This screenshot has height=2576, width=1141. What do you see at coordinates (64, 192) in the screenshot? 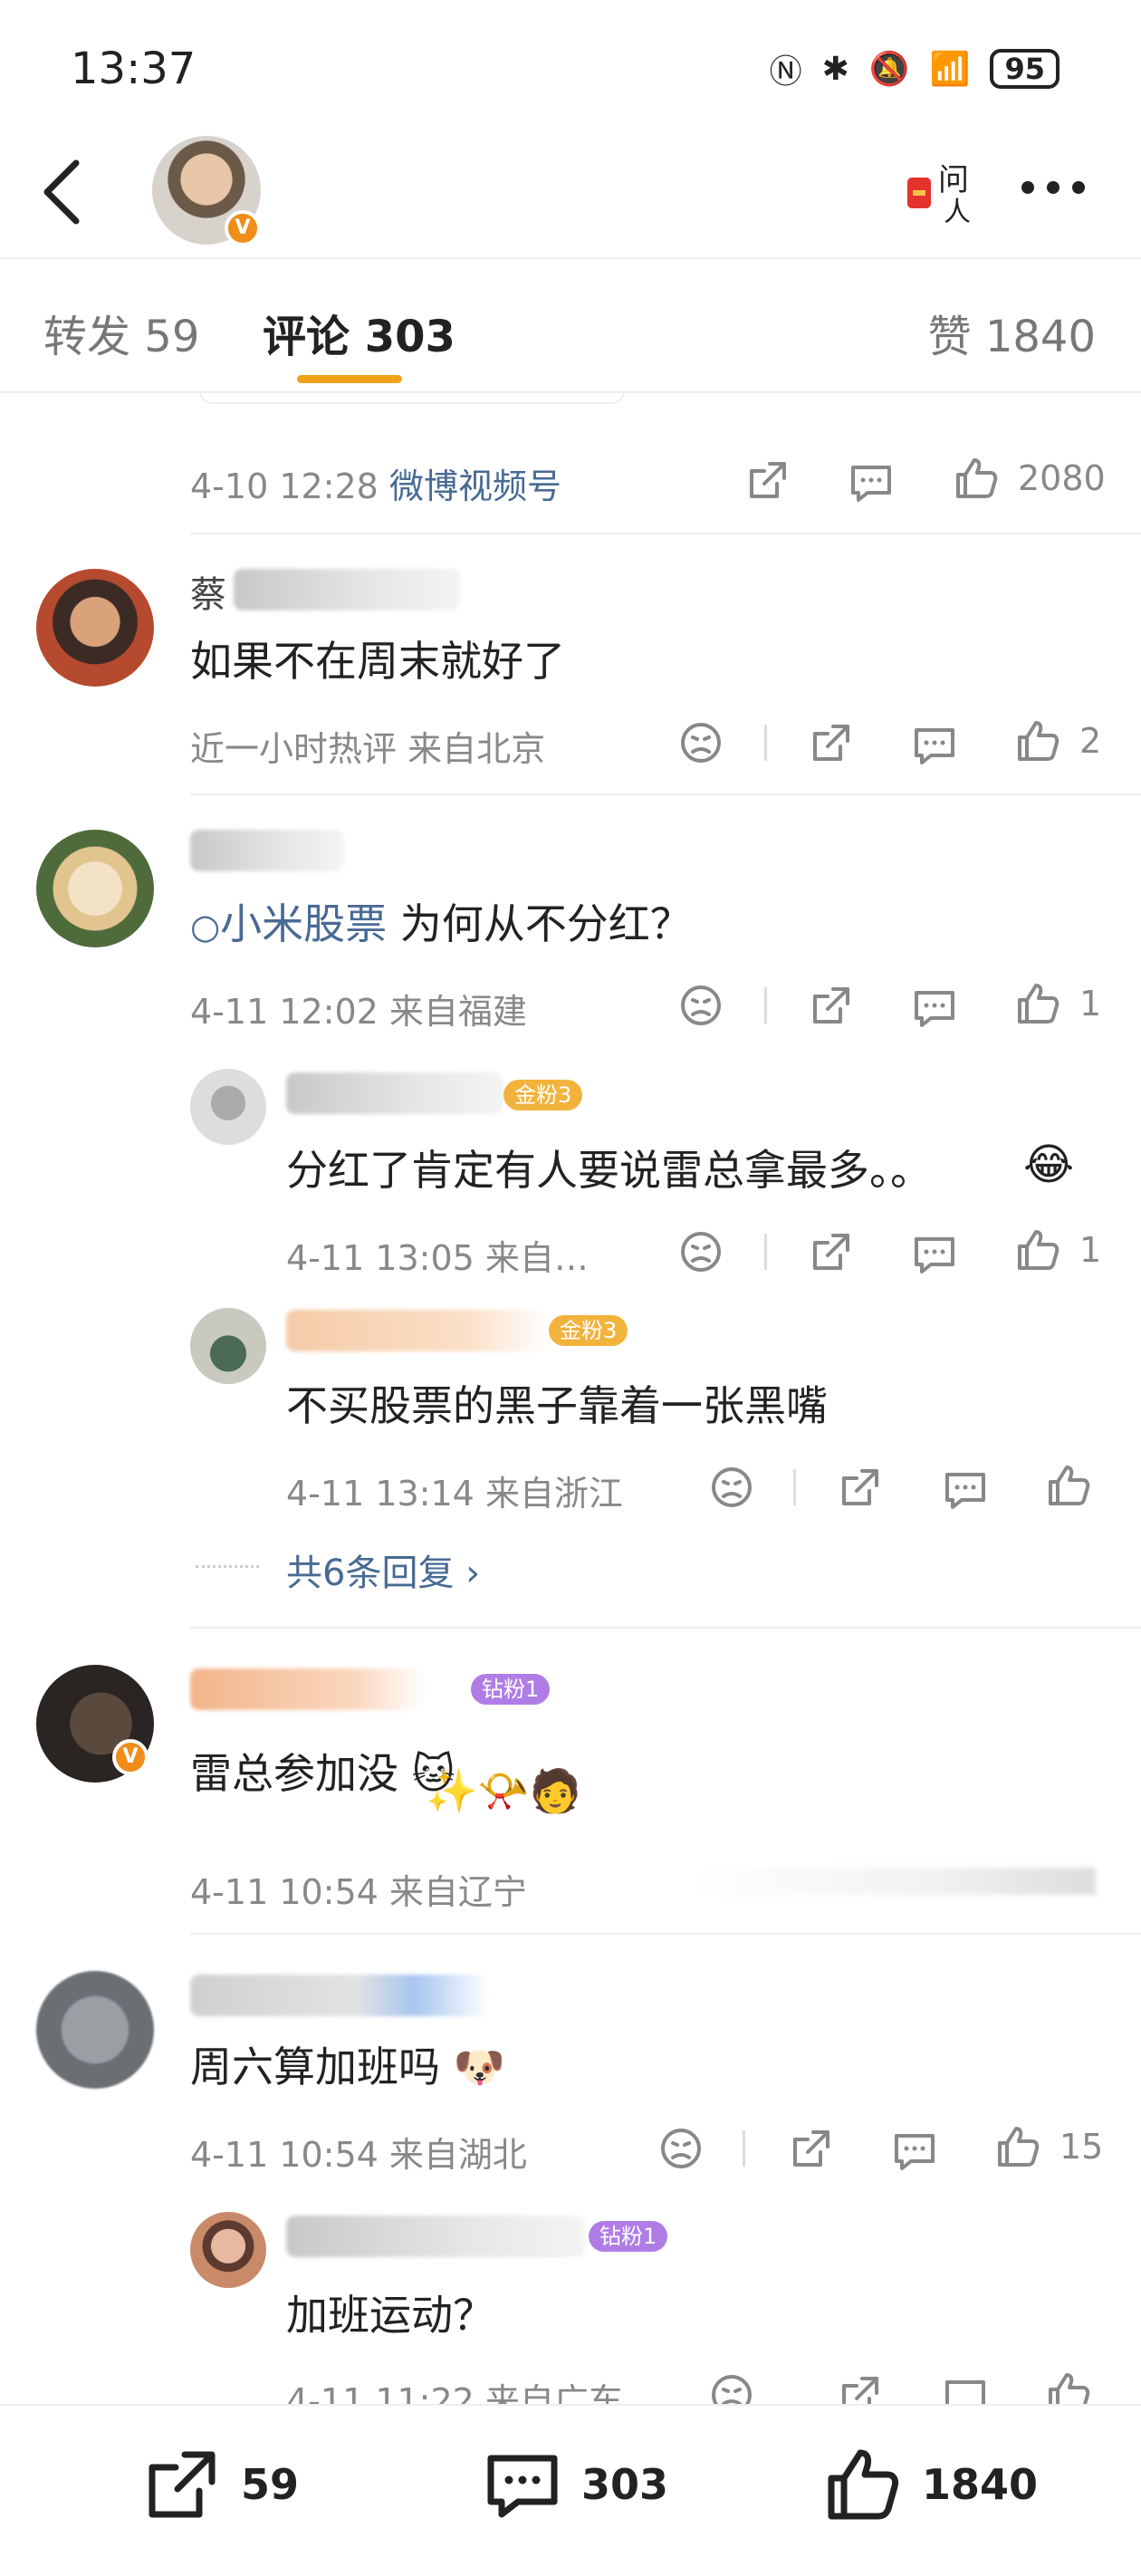
I see `back-icon` at bounding box center [64, 192].